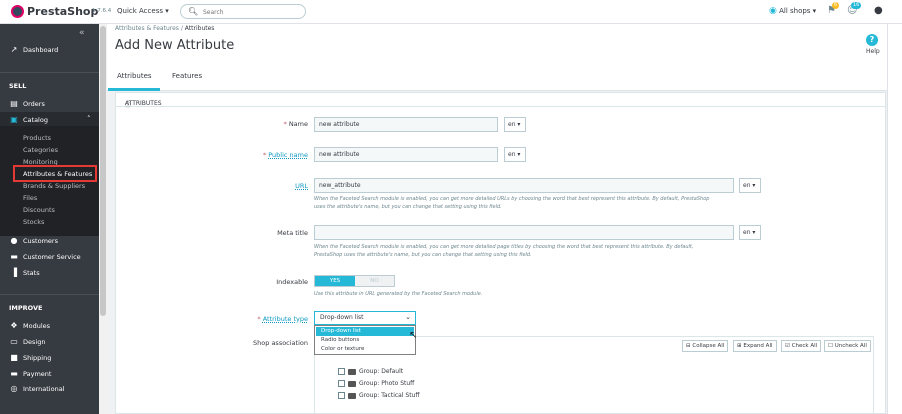 Image resolution: width=902 pixels, height=414 pixels. I want to click on credit-card-icon: ▬, so click(14, 373).